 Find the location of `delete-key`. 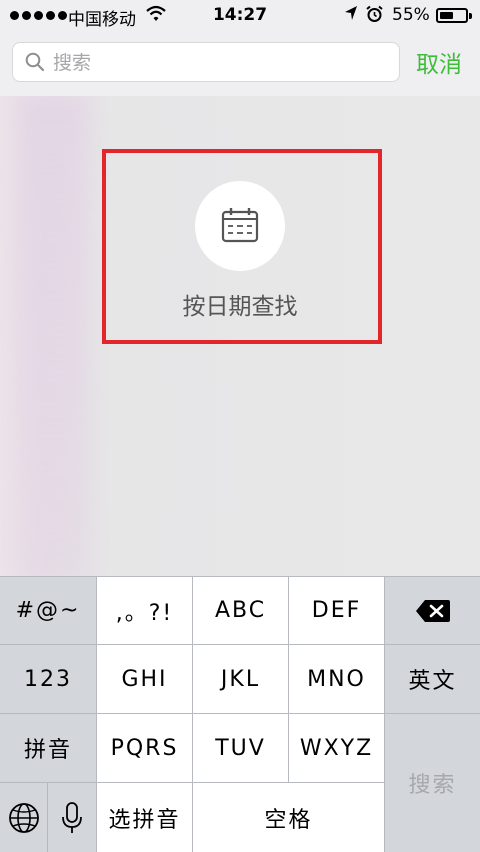

delete-key is located at coordinates (432, 610).